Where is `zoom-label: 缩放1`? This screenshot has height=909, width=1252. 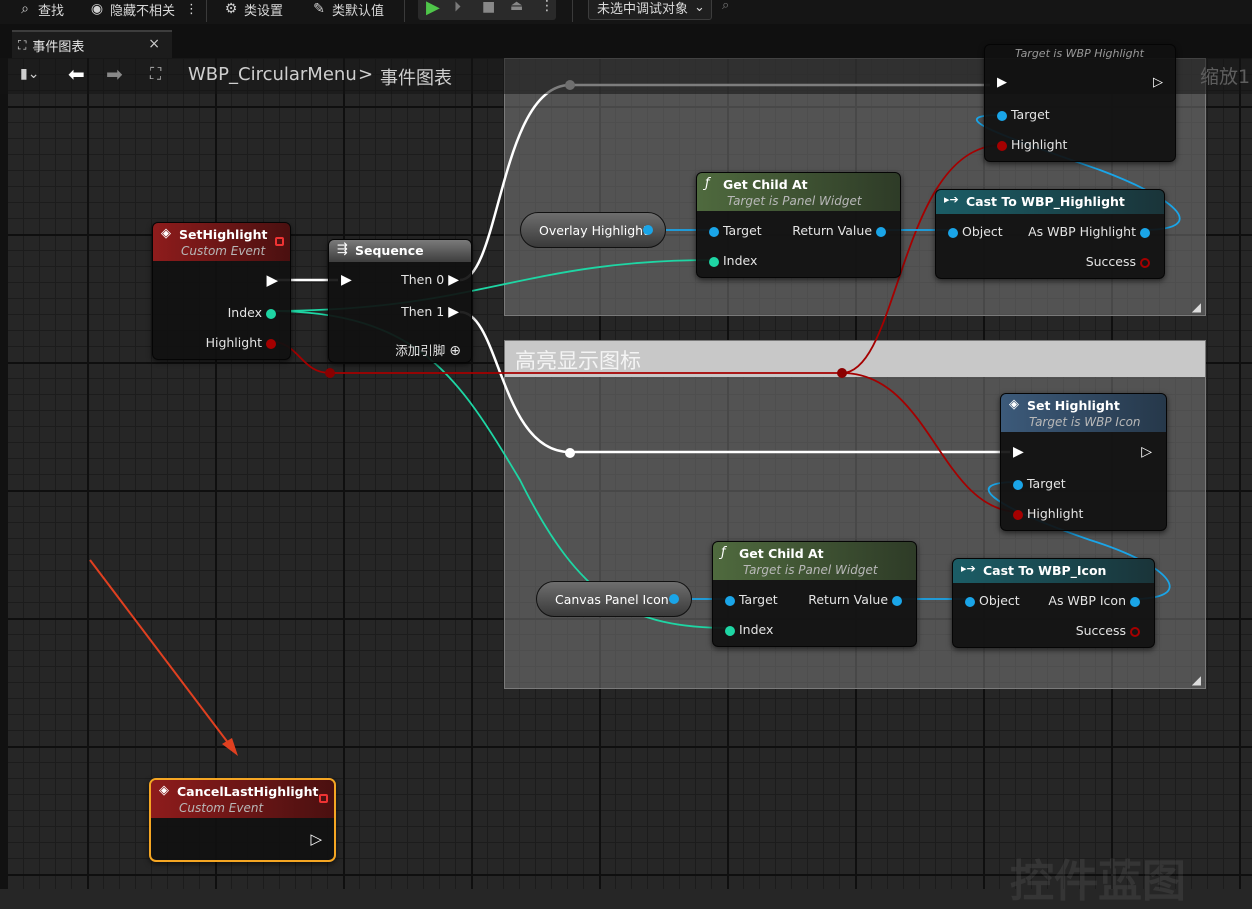 zoom-label: 缩放1 is located at coordinates (1225, 77).